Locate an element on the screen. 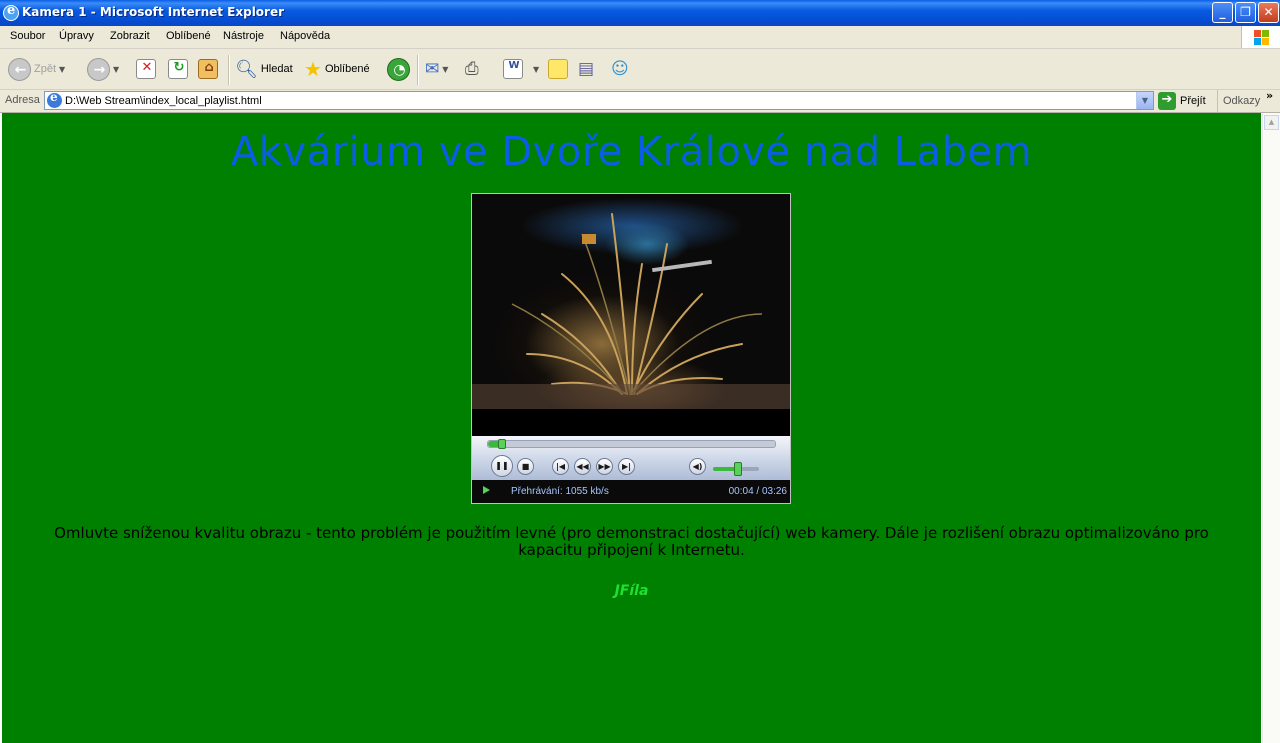 The image size is (1280, 743). search-button: 🔍︎ Hledat is located at coordinates (264, 69).